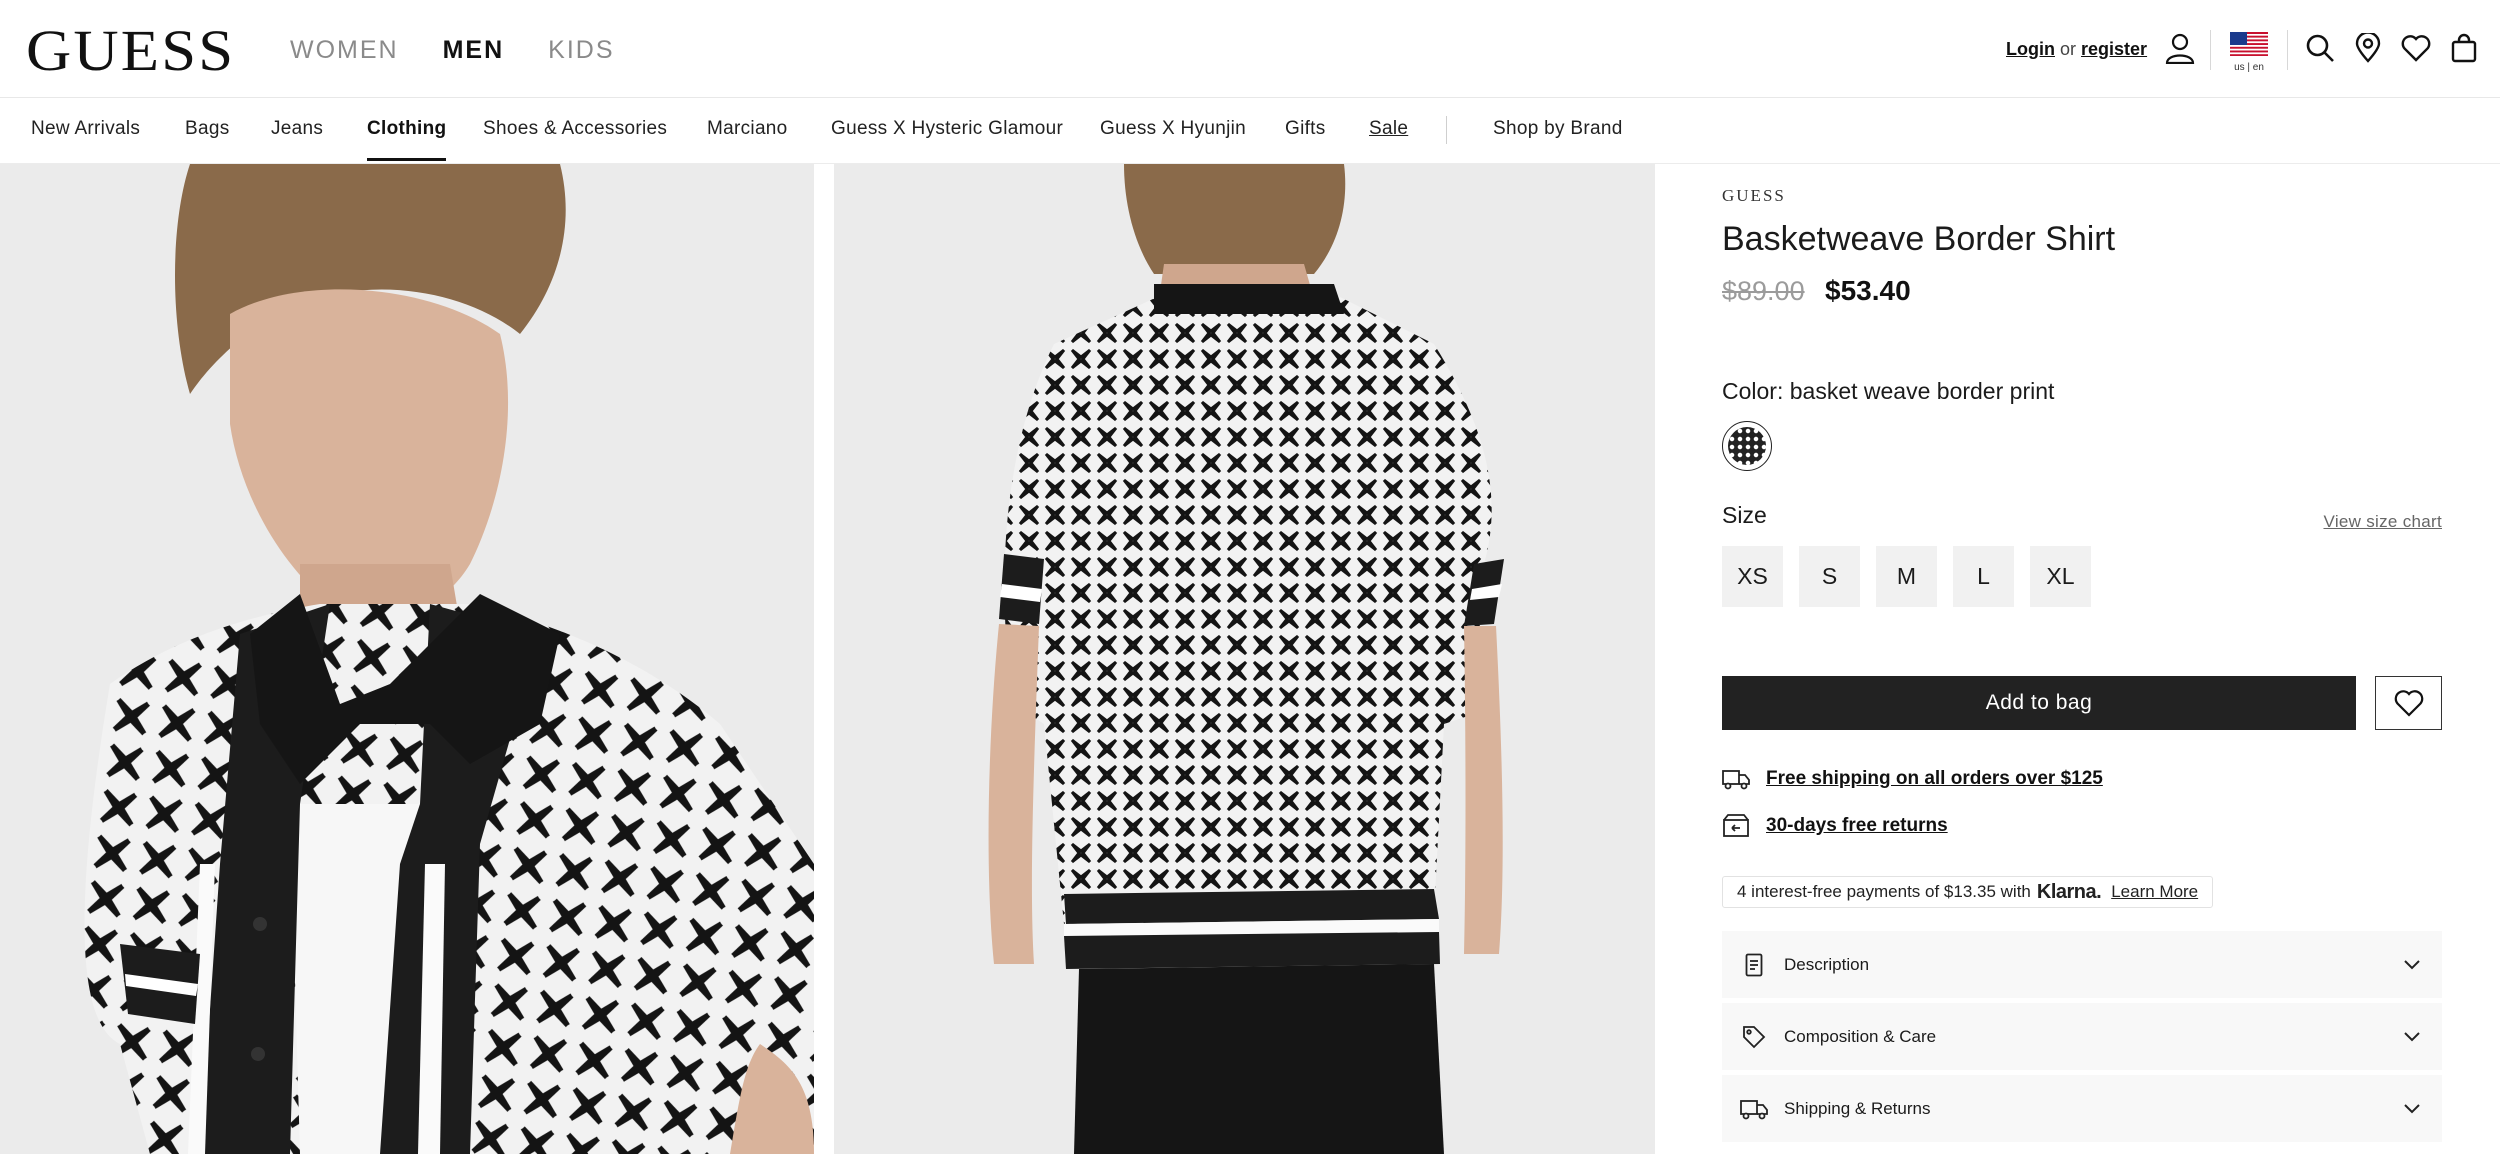 The width and height of the screenshot is (2500, 1175). Describe the element at coordinates (407, 139) in the screenshot. I see `nav-clothing: Clothing` at that location.